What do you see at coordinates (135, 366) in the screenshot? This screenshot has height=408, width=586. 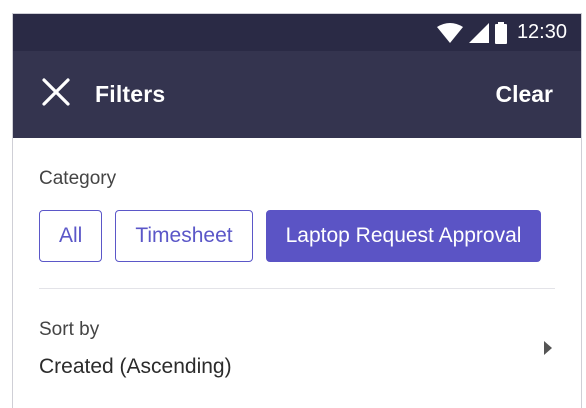 I see `sort-by-value: Created (Ascending)` at bounding box center [135, 366].